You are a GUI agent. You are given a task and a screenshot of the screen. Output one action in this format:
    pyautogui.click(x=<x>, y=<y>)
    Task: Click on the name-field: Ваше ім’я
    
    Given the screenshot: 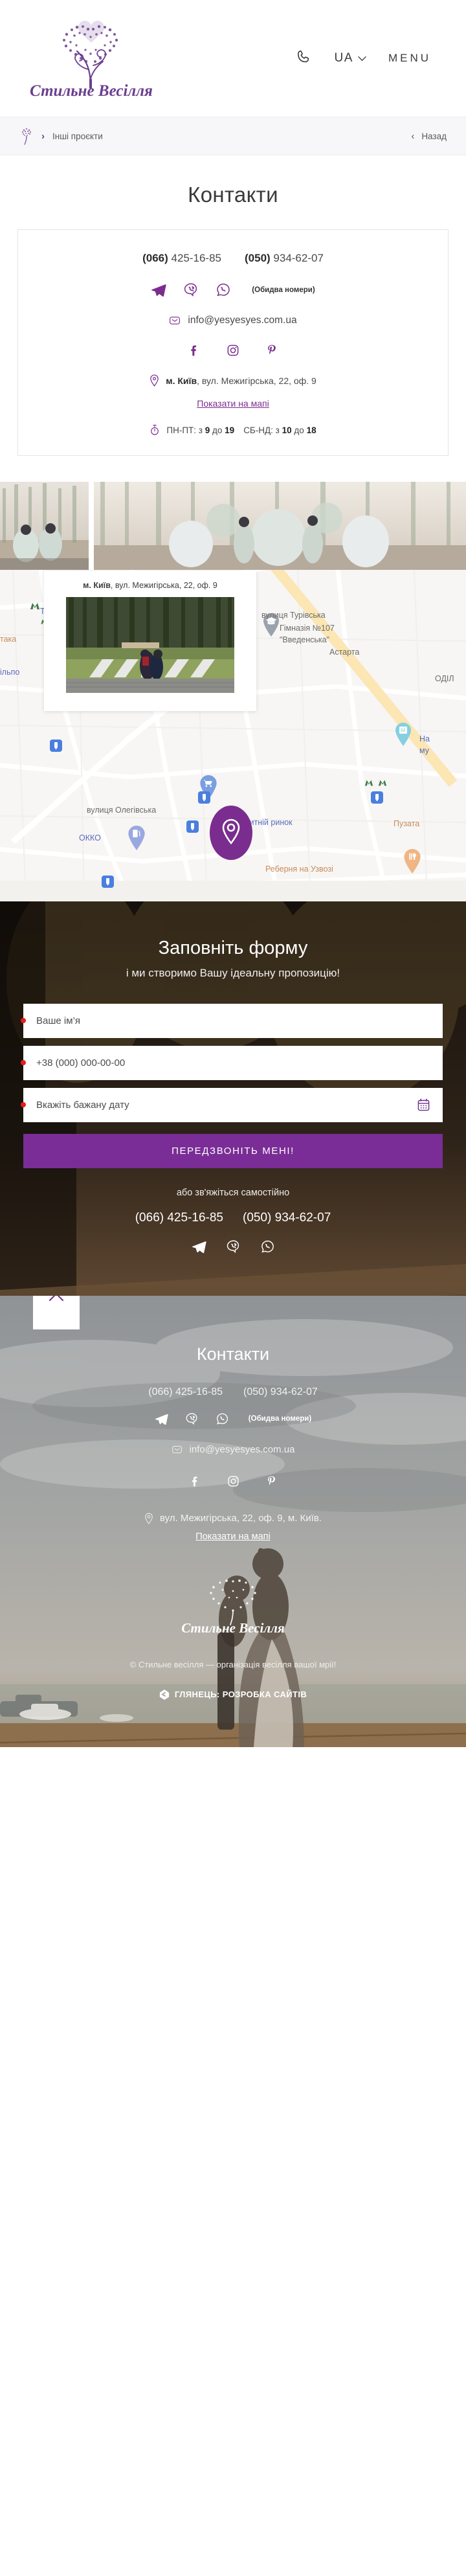 What is the action you would take?
    pyautogui.click(x=232, y=1021)
    